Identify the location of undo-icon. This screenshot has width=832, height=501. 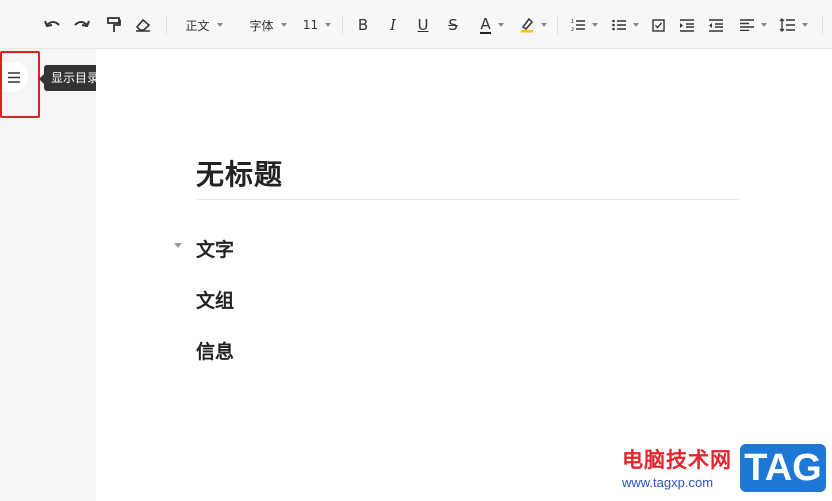
(52, 24).